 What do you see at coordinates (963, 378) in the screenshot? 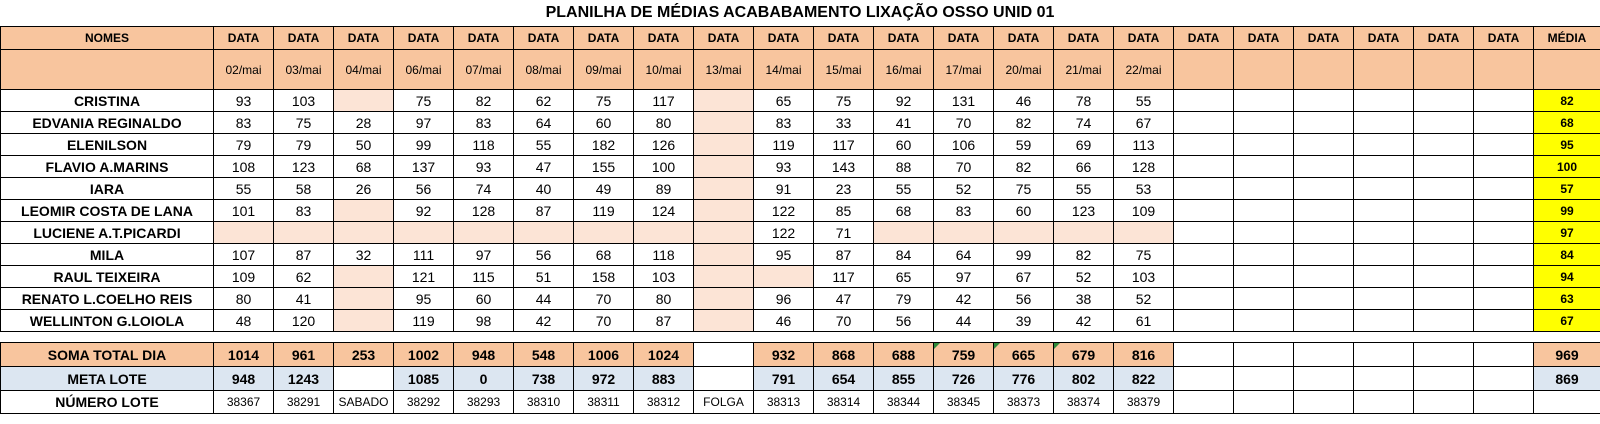
I see `value-cell: 726` at bounding box center [963, 378].